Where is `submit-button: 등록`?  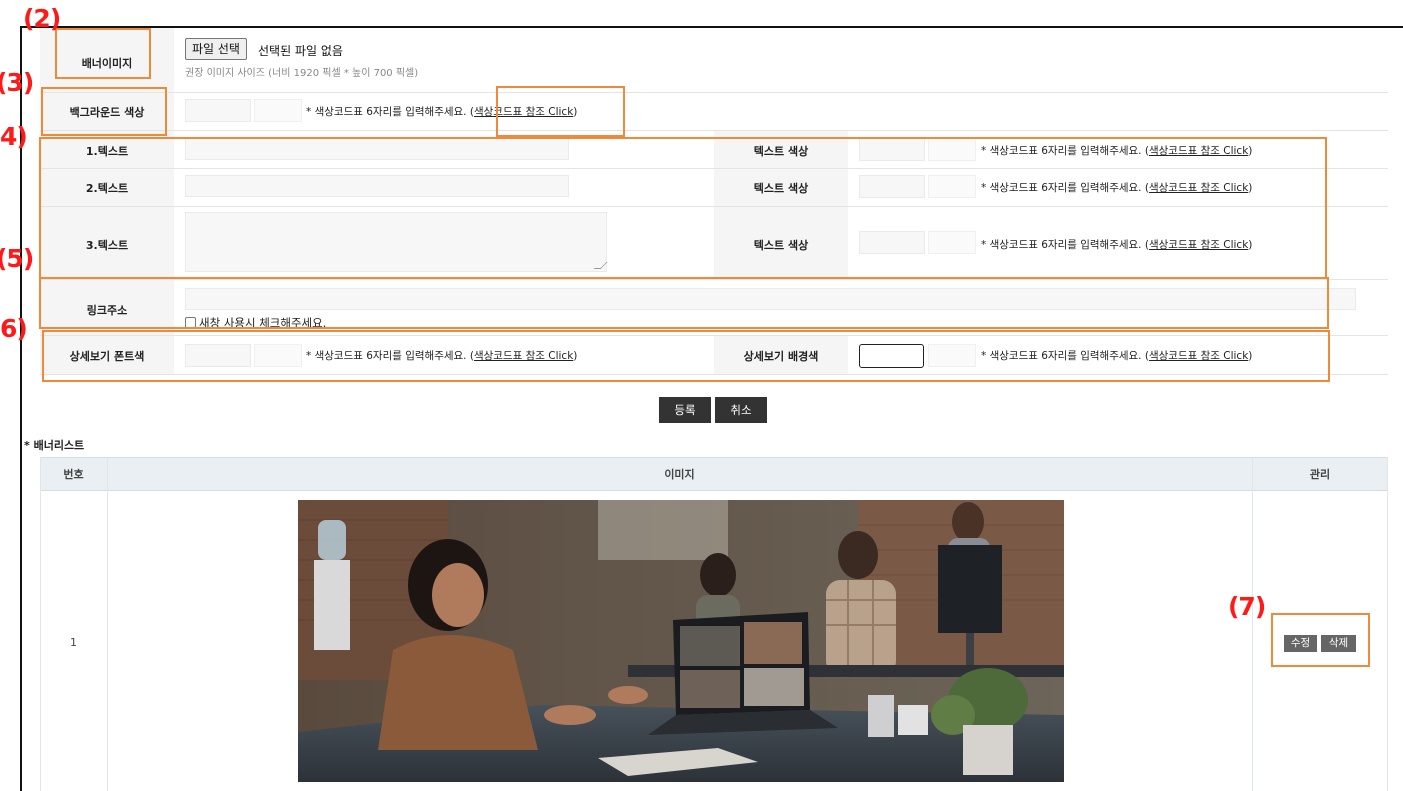
submit-button: 등록 is located at coordinates (685, 410).